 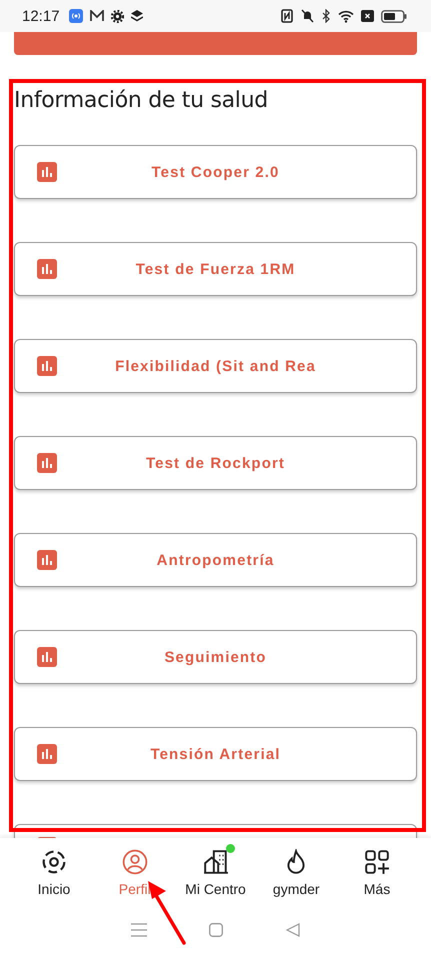 What do you see at coordinates (41, 16) in the screenshot?
I see `status-time: 12:17` at bounding box center [41, 16].